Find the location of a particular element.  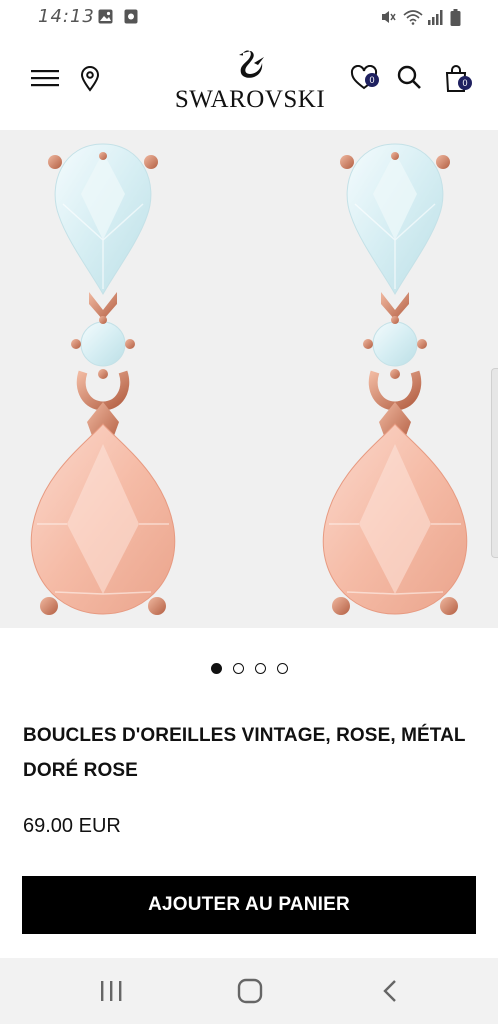

system-nav-bar is located at coordinates (249, 991).